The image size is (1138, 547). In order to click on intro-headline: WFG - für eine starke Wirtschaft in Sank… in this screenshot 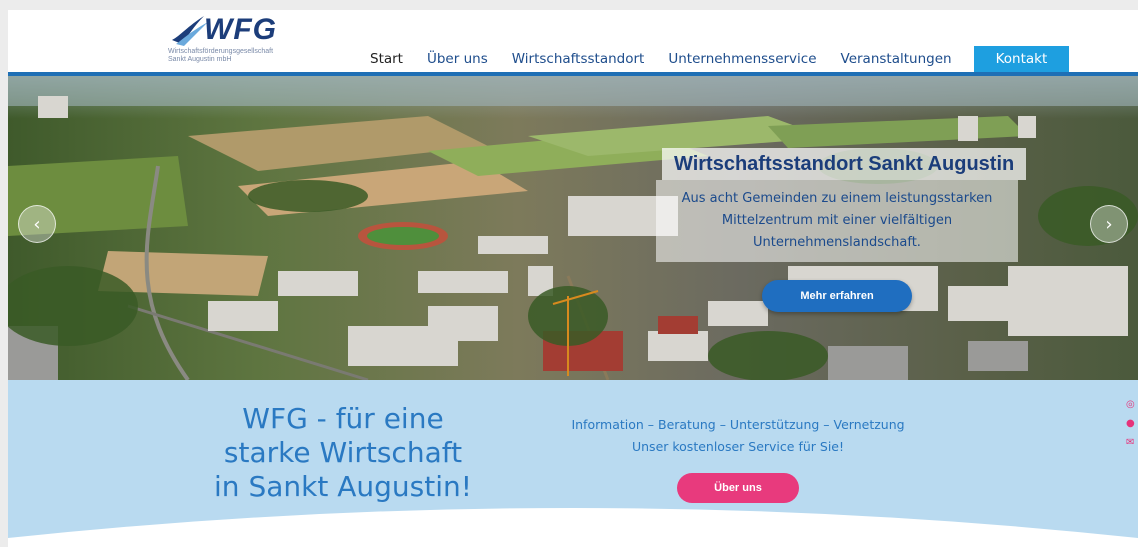, I will do `click(343, 453)`.